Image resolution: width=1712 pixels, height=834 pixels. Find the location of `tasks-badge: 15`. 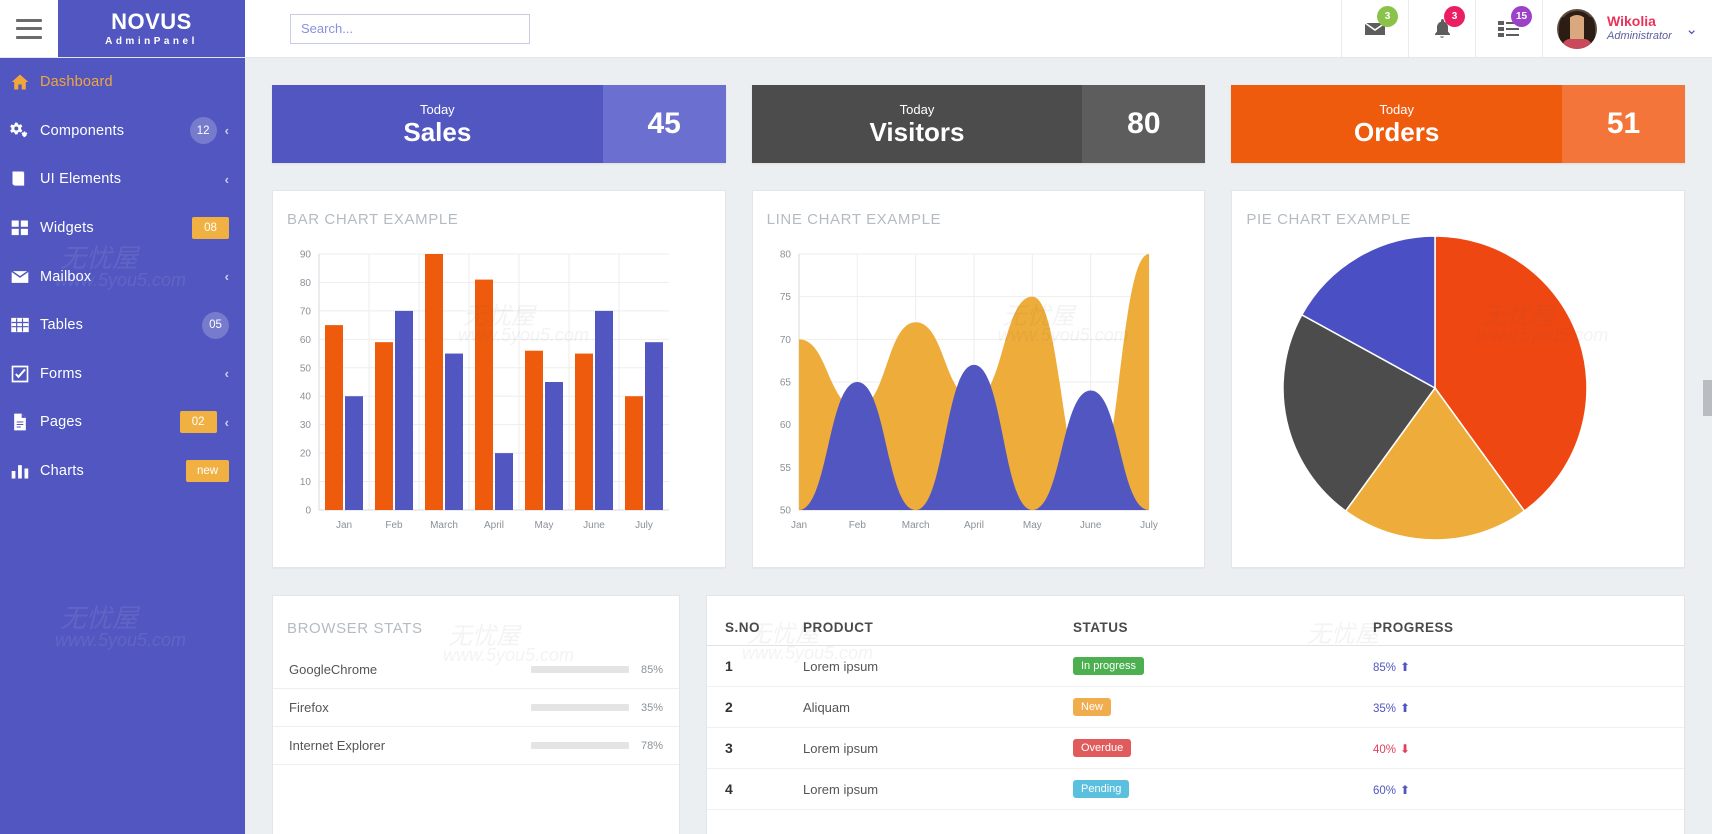

tasks-badge: 15 is located at coordinates (1521, 16).